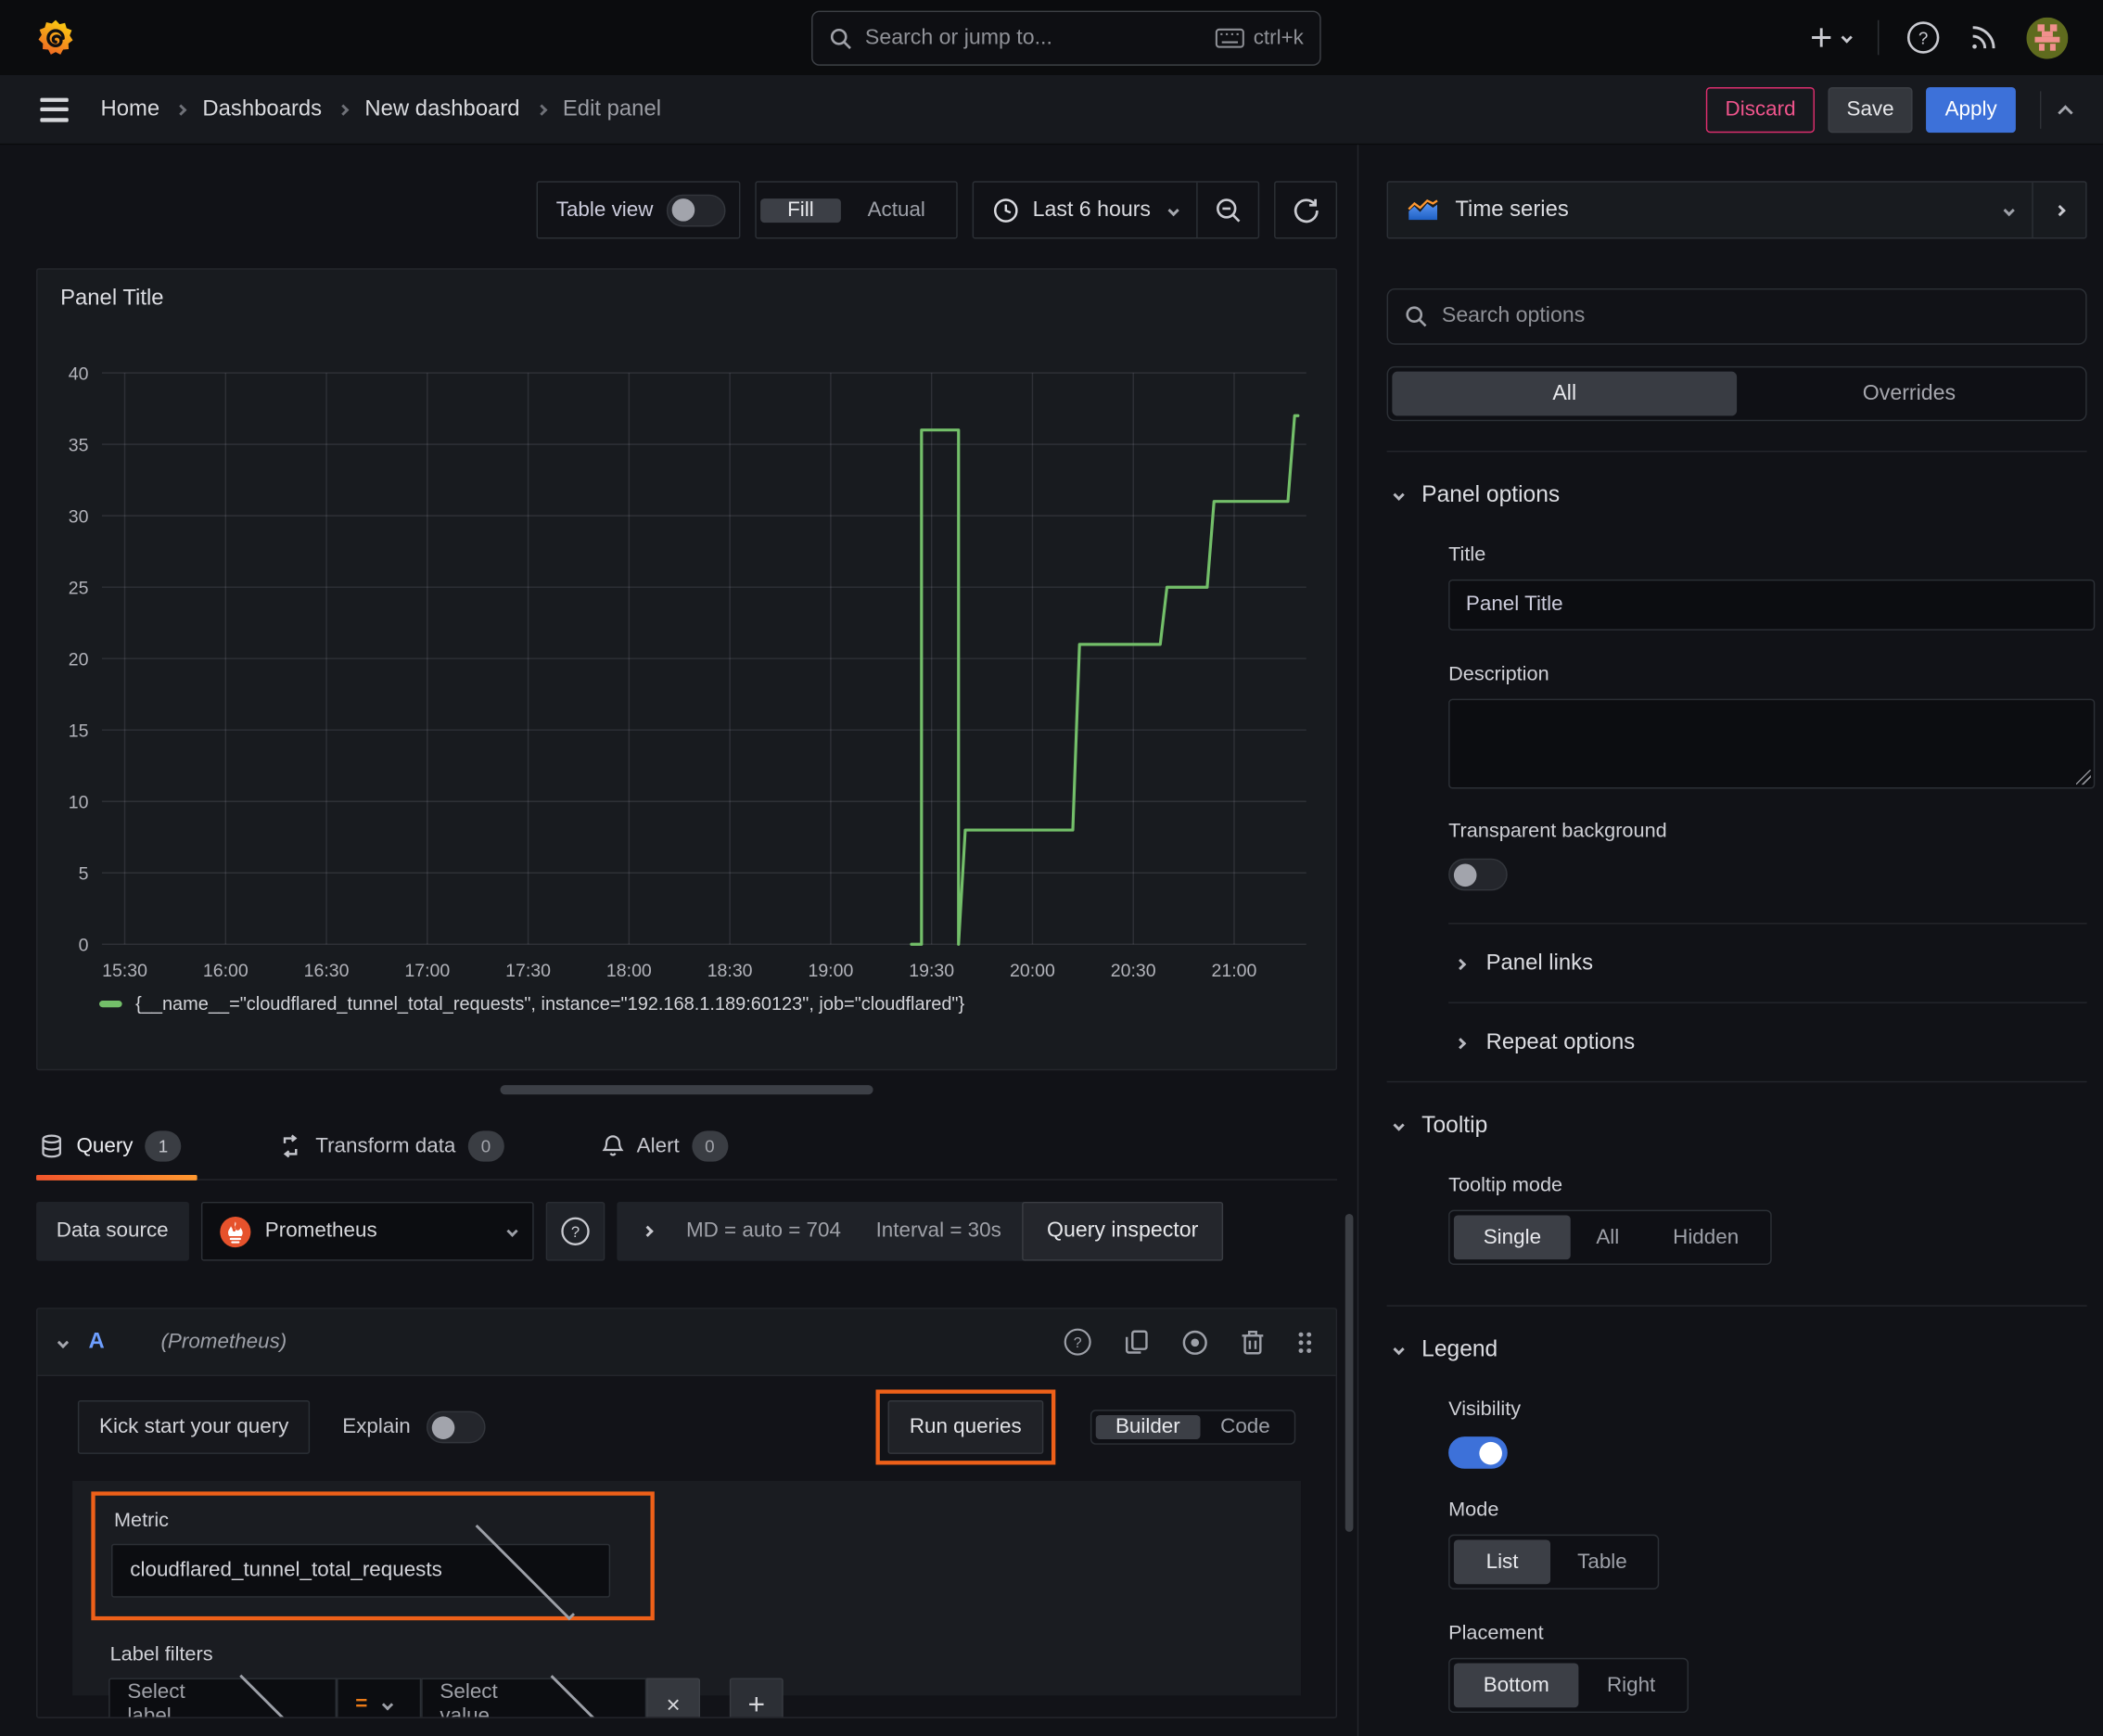 Image resolution: width=2103 pixels, height=1736 pixels. What do you see at coordinates (54, 108) in the screenshot?
I see `menu-icon` at bounding box center [54, 108].